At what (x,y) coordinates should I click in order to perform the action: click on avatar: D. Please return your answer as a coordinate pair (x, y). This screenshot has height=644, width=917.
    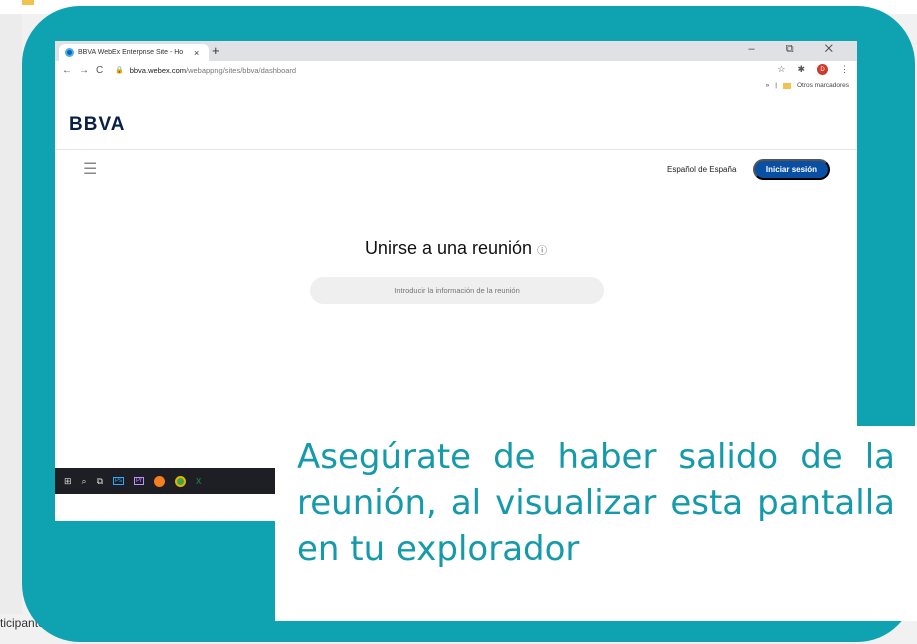
    Looking at the image, I should click on (822, 69).